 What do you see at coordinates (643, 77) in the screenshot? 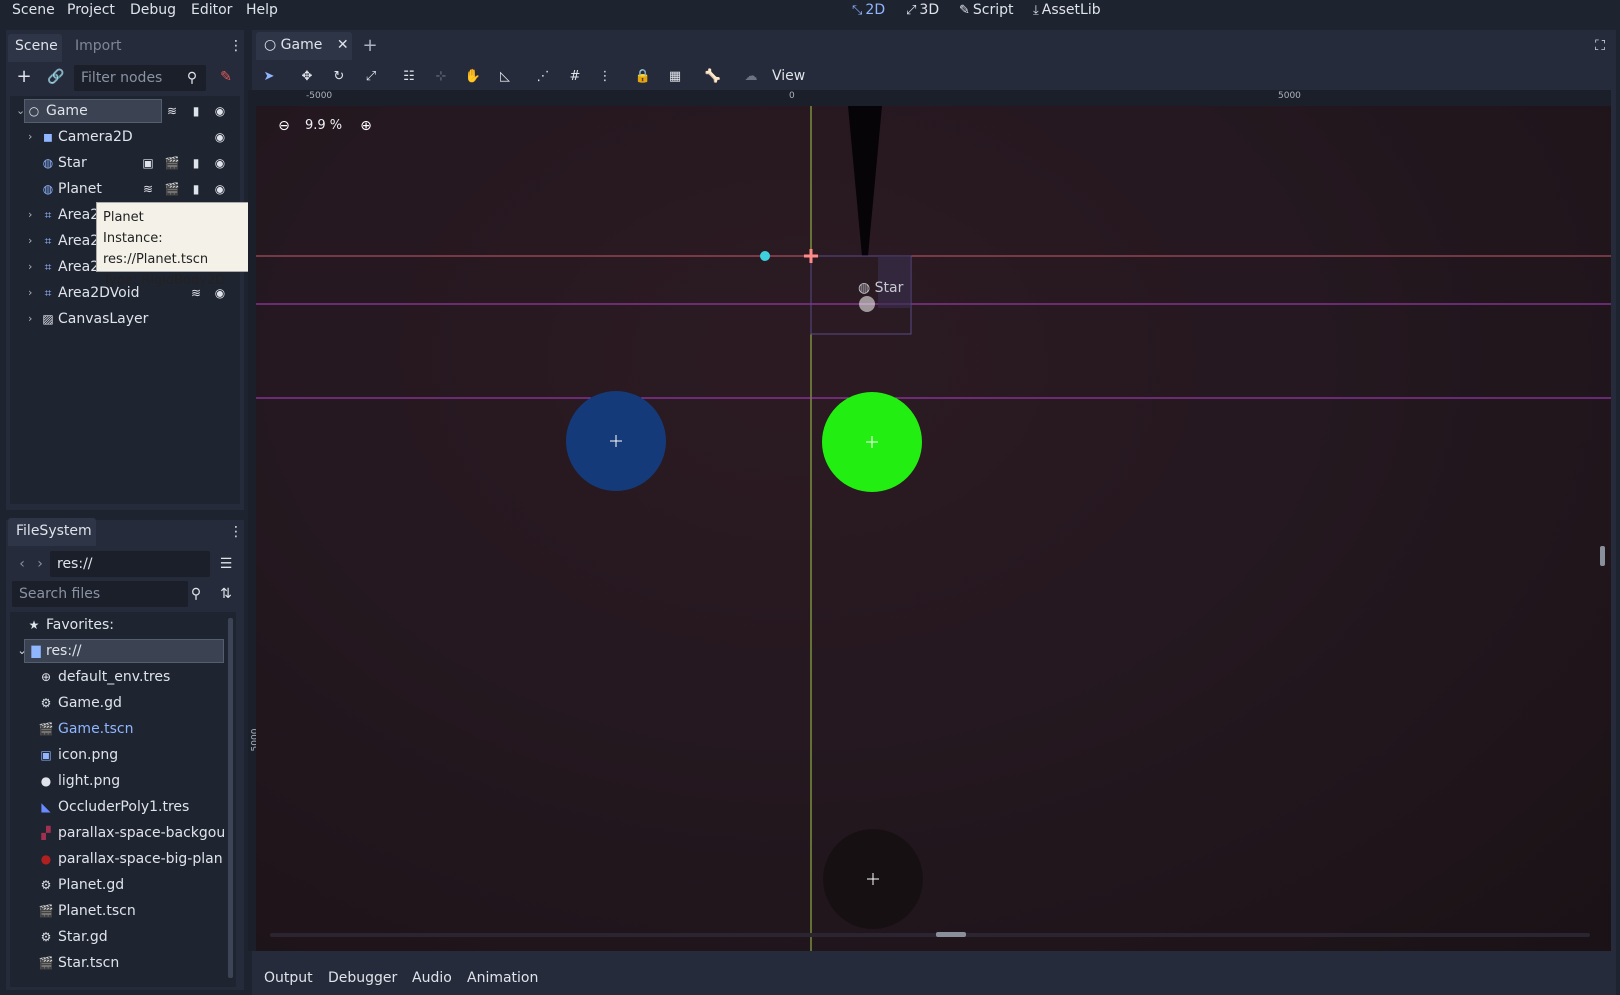
I see `lock-icon: 🔒` at bounding box center [643, 77].